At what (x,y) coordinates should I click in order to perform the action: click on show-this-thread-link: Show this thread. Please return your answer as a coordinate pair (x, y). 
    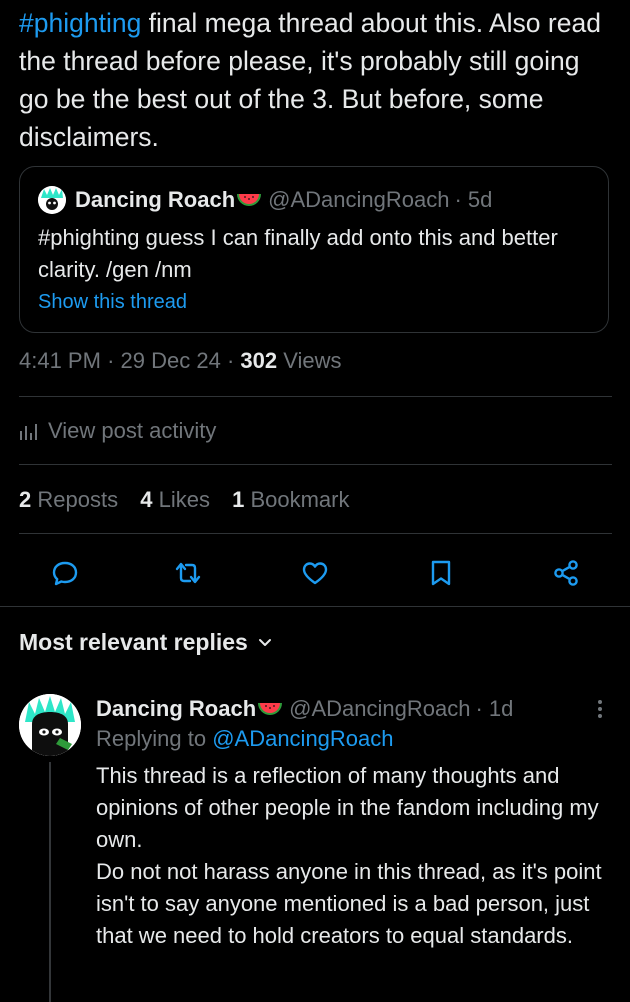
    Looking at the image, I should click on (112, 302).